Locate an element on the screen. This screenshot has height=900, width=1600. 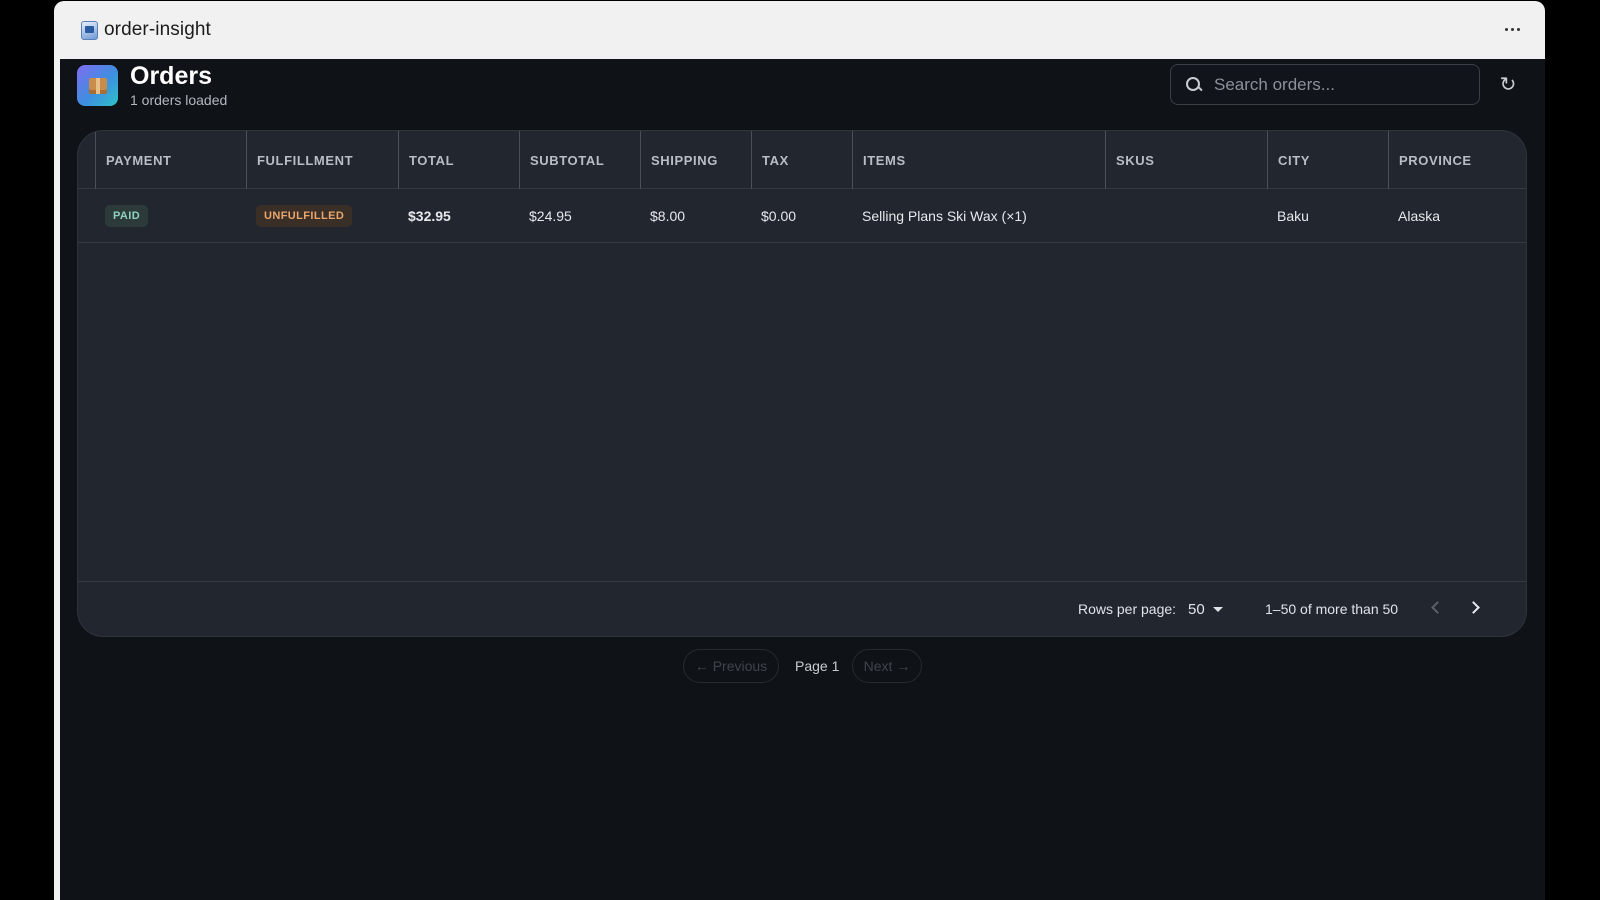
province-cell: Alaska is located at coordinates (1419, 216).